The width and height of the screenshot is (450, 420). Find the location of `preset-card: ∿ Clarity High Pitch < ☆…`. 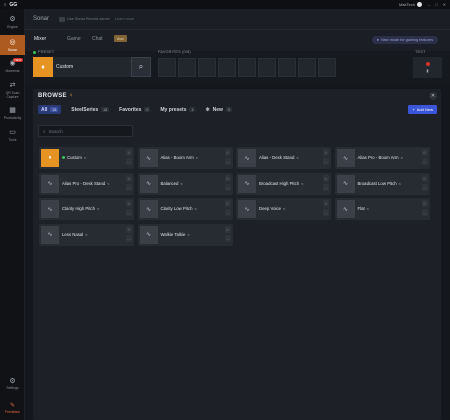

preset-card: ∿ Clarity High Pitch < ☆… is located at coordinates (86, 209).